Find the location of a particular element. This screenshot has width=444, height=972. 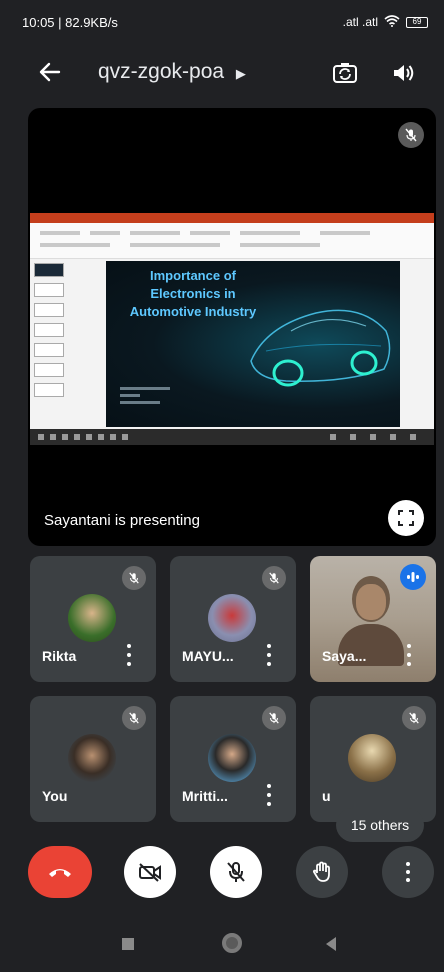

taskbar is located at coordinates (232, 437).